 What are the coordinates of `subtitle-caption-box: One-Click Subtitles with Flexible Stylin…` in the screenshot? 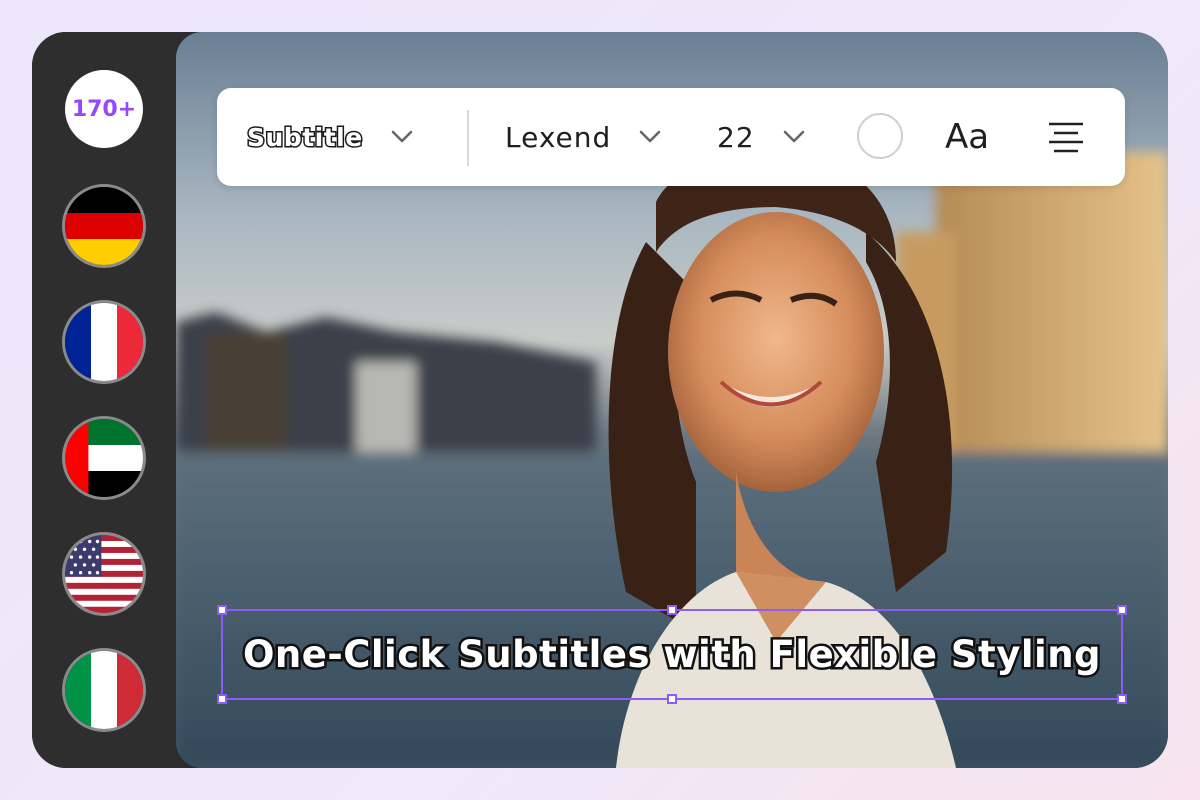 It's located at (672, 654).